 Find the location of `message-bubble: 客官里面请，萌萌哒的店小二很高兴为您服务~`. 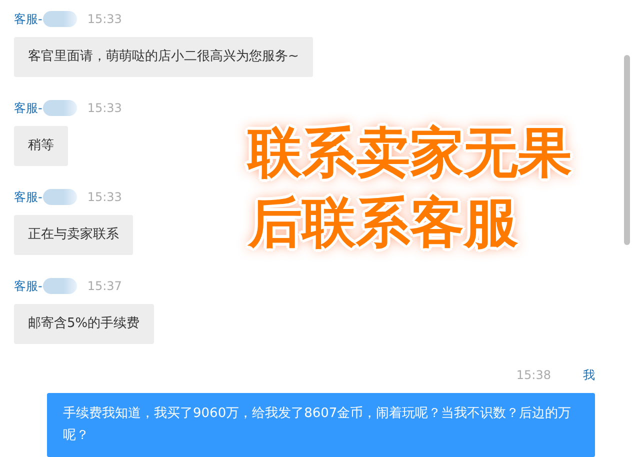

message-bubble: 客官里面请，萌萌哒的店小二很高兴为您服务~ is located at coordinates (163, 57).